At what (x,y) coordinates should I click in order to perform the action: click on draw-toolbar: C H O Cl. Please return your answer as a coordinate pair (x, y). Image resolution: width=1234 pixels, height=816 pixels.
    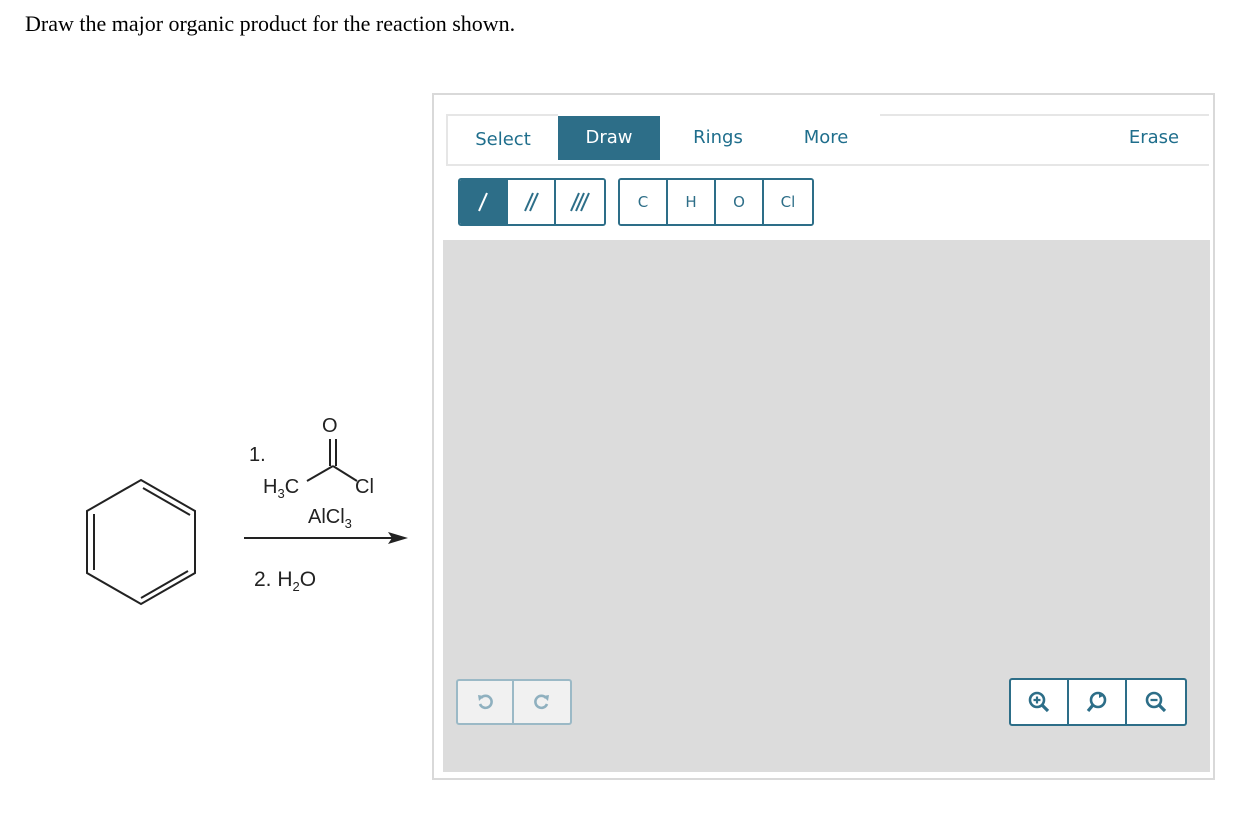
    Looking at the image, I should click on (827, 203).